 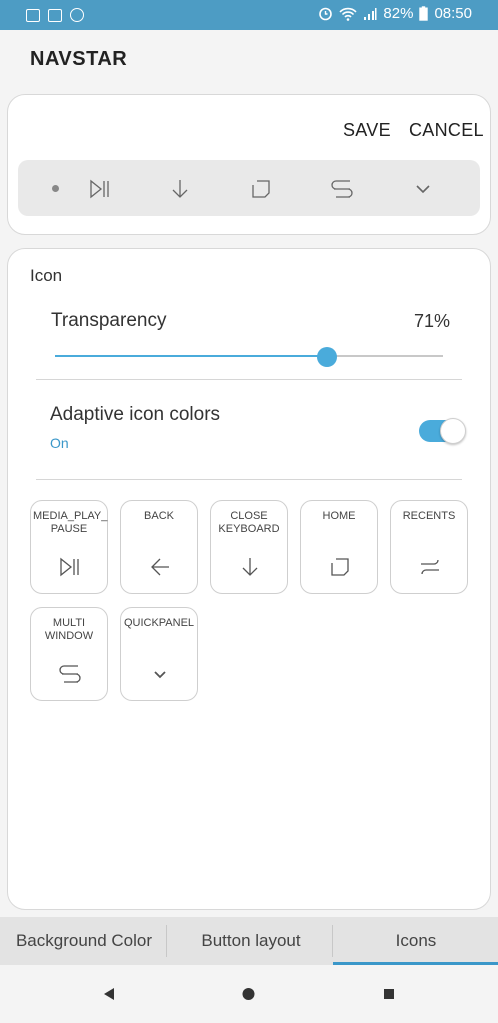 I want to click on transparency-slider, so click(x=249, y=357).